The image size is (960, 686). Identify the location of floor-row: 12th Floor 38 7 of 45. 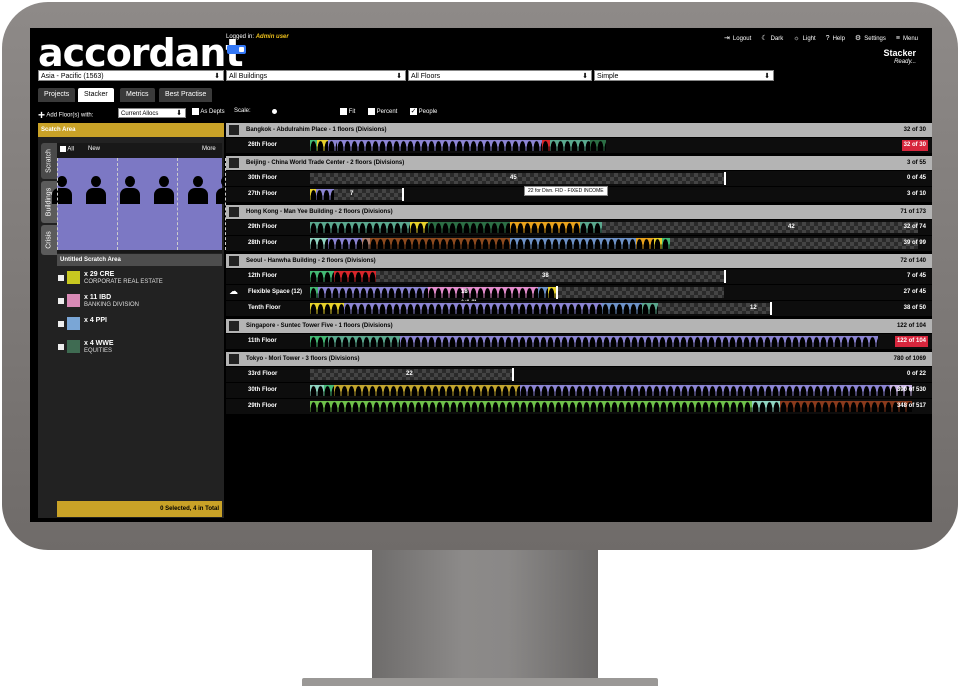
(579, 276).